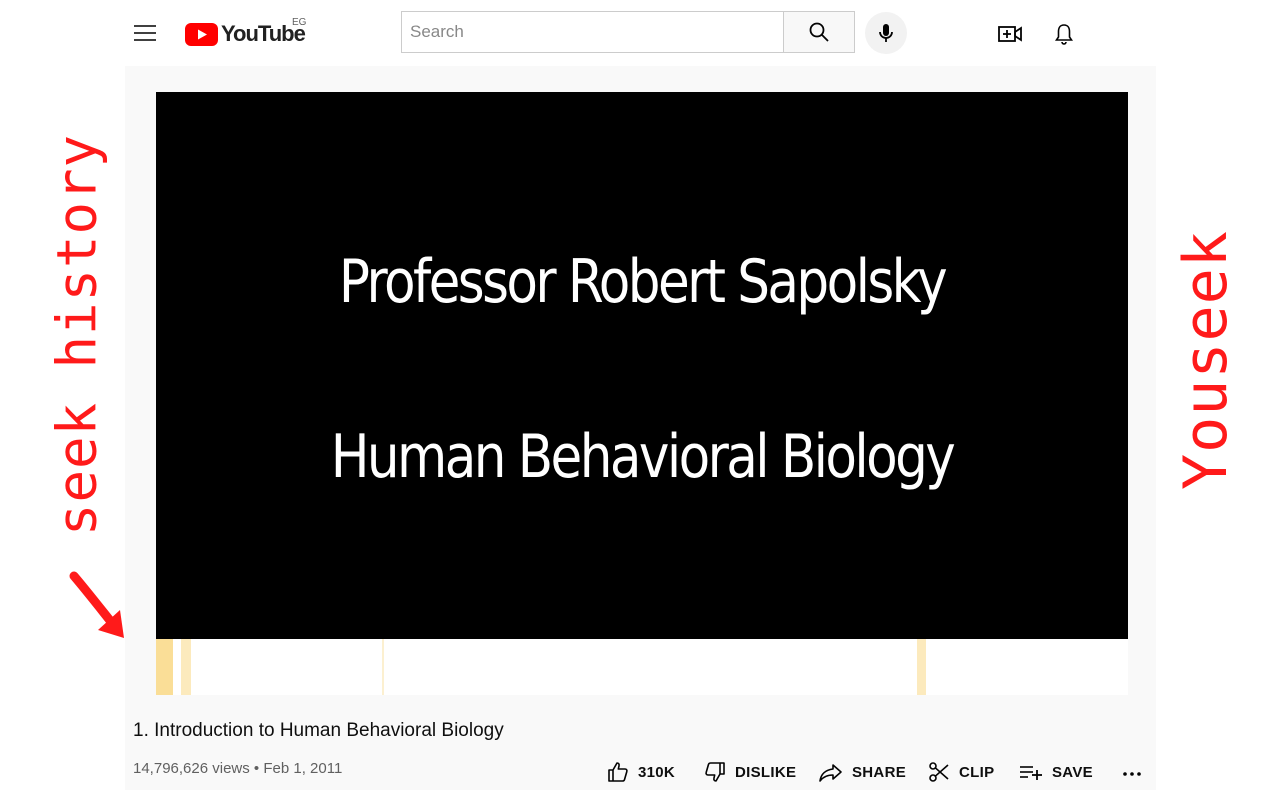  I want to click on annotation-youseek-text: Youseek, so click(1206, 360).